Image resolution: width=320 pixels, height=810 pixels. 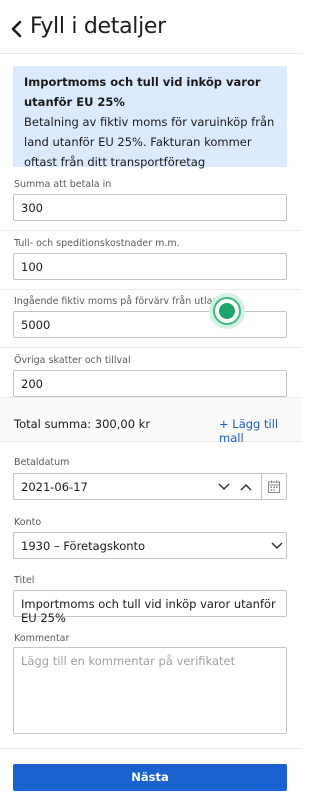 I want to click on account-select: 1930 – Företagskonto, so click(x=150, y=545).